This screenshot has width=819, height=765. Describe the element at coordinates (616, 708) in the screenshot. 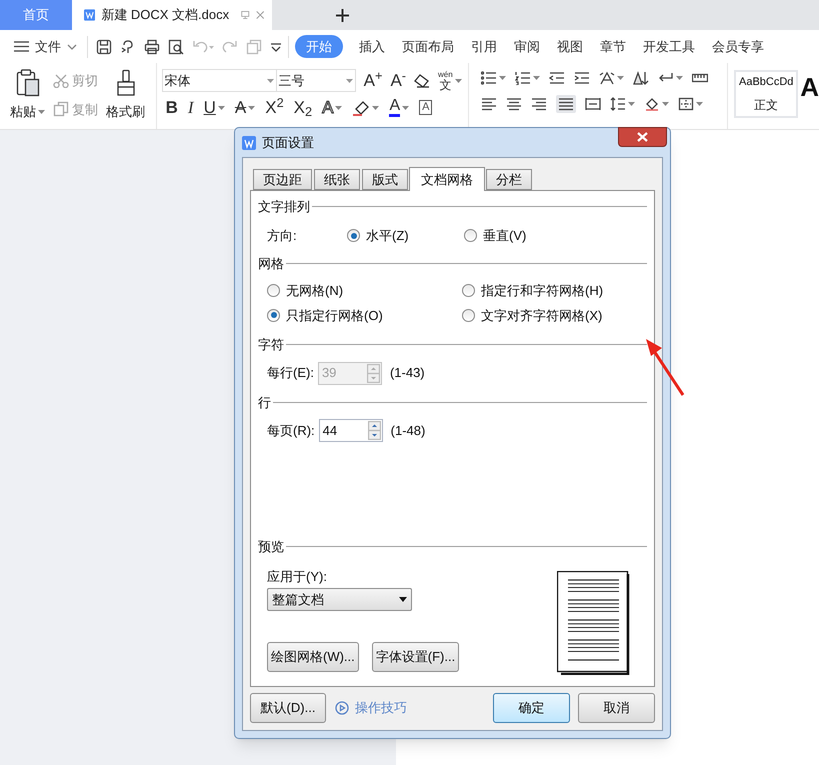

I see `cancel-button: 取消` at that location.